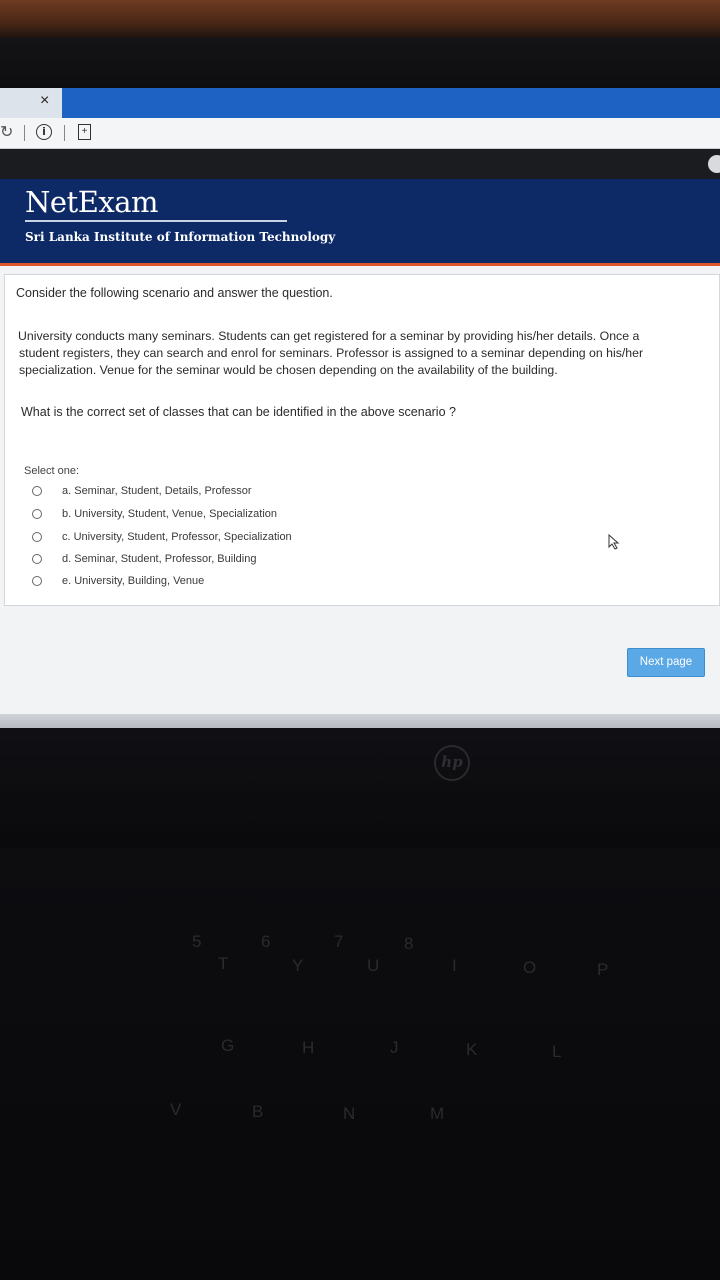  What do you see at coordinates (133, 581) in the screenshot?
I see `option-label: e. University, Building, Venue` at bounding box center [133, 581].